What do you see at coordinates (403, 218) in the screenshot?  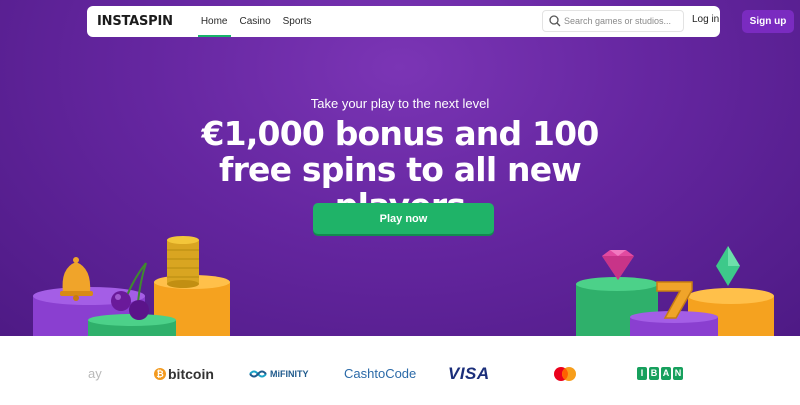 I see `play-now-button: Play now` at bounding box center [403, 218].